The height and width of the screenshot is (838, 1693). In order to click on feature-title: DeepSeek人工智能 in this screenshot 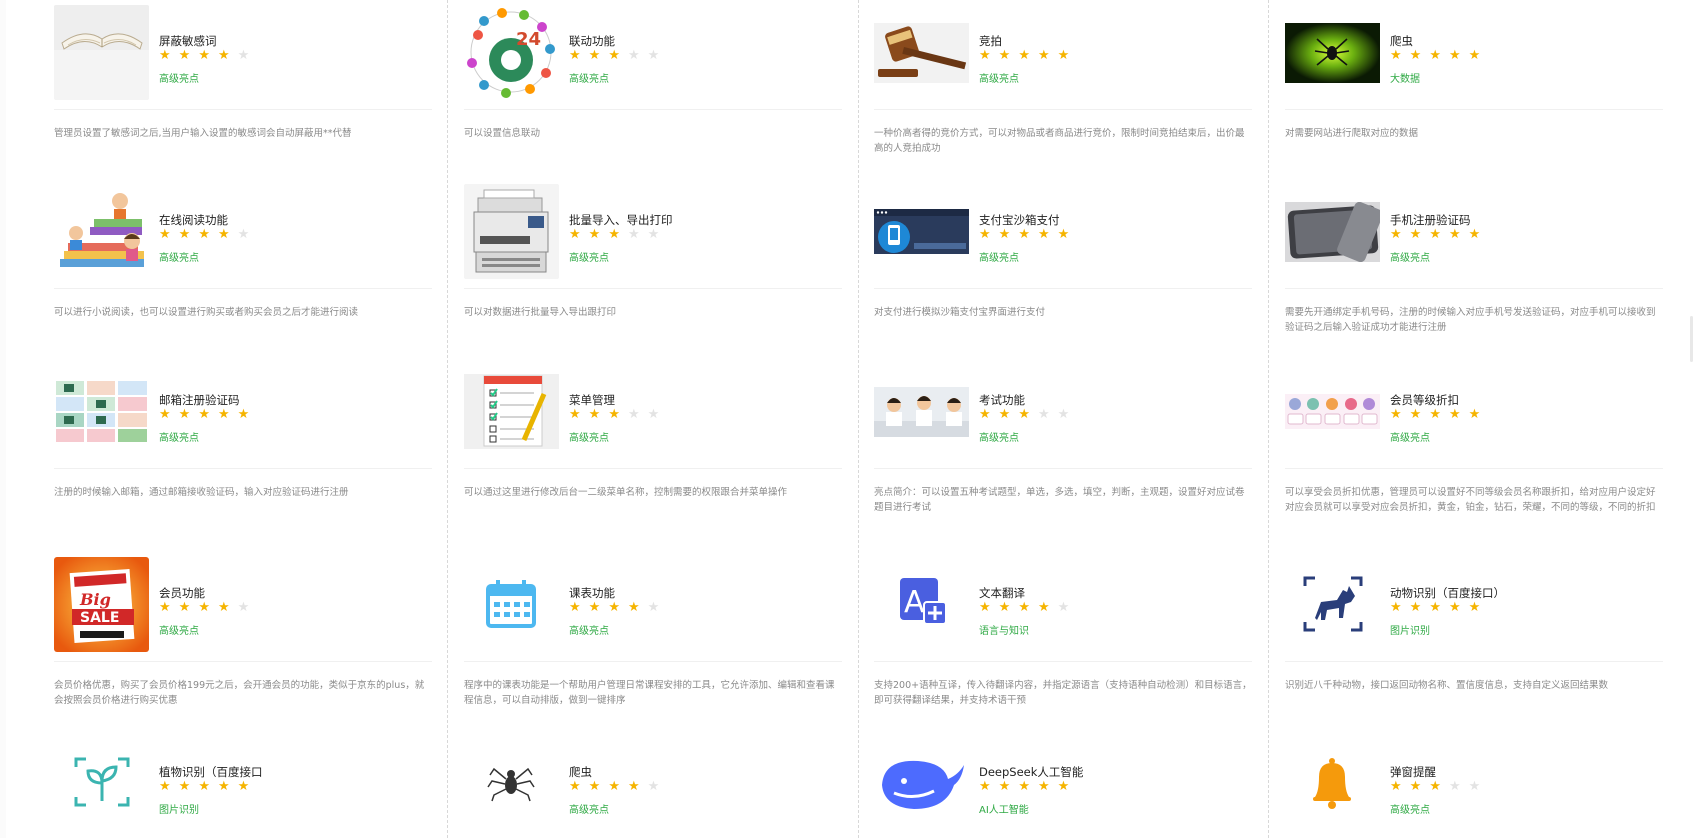, I will do `click(1031, 772)`.